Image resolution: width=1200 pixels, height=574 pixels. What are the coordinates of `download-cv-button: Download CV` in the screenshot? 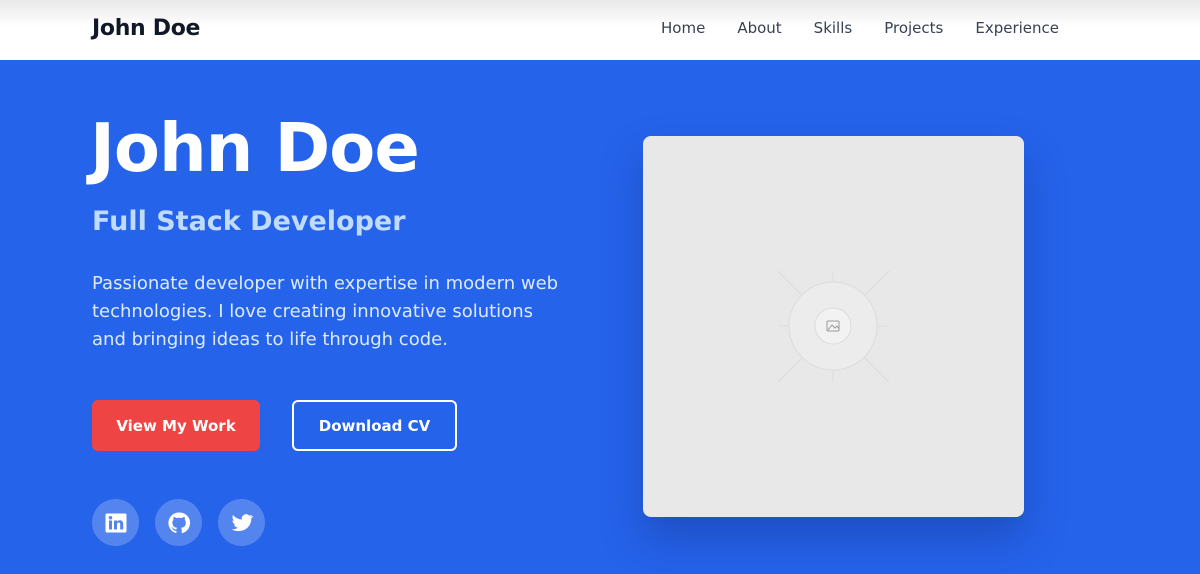 It's located at (374, 425).